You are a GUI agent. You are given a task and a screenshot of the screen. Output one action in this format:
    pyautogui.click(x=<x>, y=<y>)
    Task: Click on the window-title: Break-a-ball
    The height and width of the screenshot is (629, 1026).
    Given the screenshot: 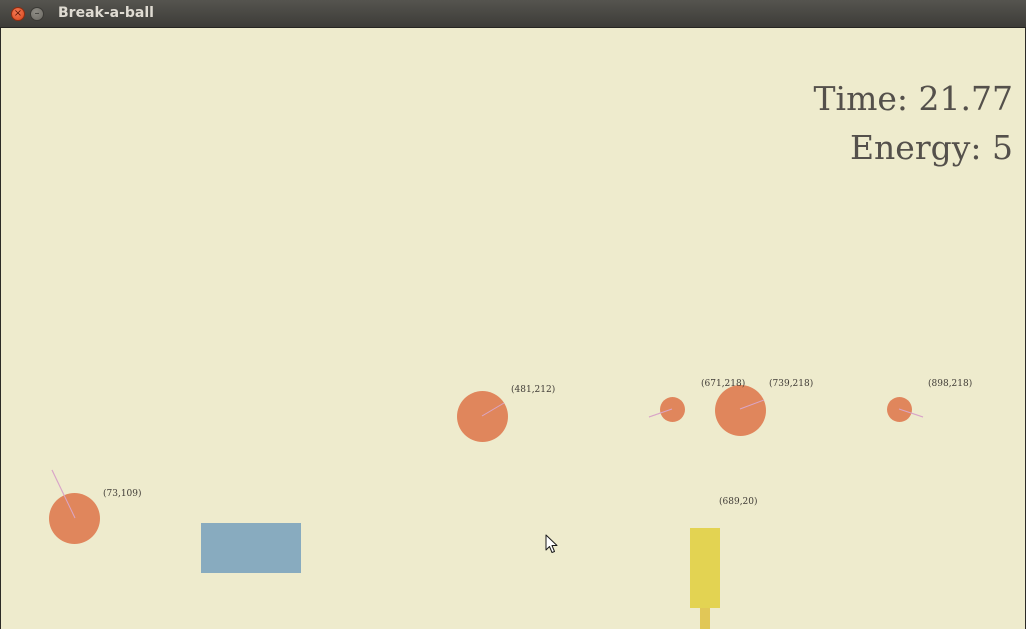 What is the action you would take?
    pyautogui.click(x=106, y=13)
    